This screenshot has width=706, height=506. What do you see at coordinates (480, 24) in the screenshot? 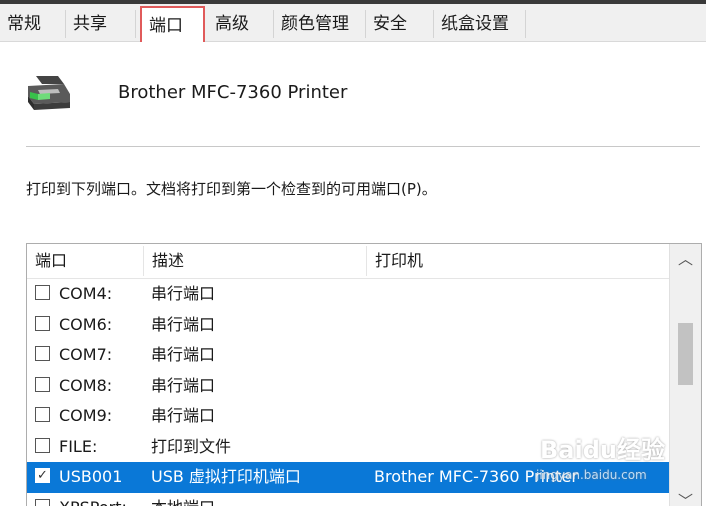
I see `tab-tray-settings: 纸盒设置` at bounding box center [480, 24].